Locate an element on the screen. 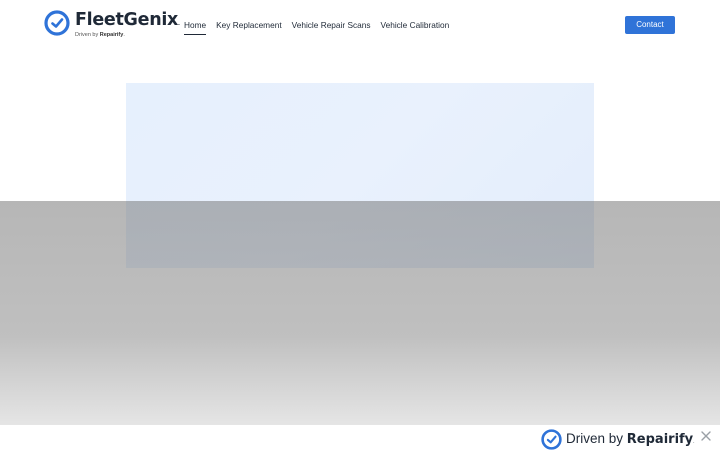  nav-home: Home is located at coordinates (195, 27).